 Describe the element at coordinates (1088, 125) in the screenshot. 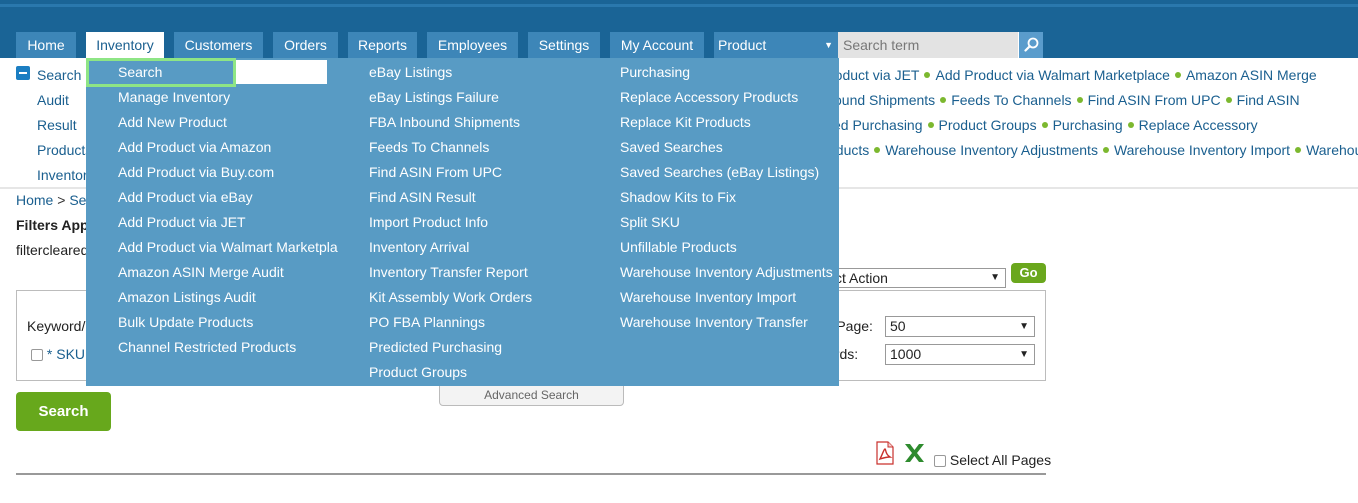

I see `sublink: Purchasing` at that location.